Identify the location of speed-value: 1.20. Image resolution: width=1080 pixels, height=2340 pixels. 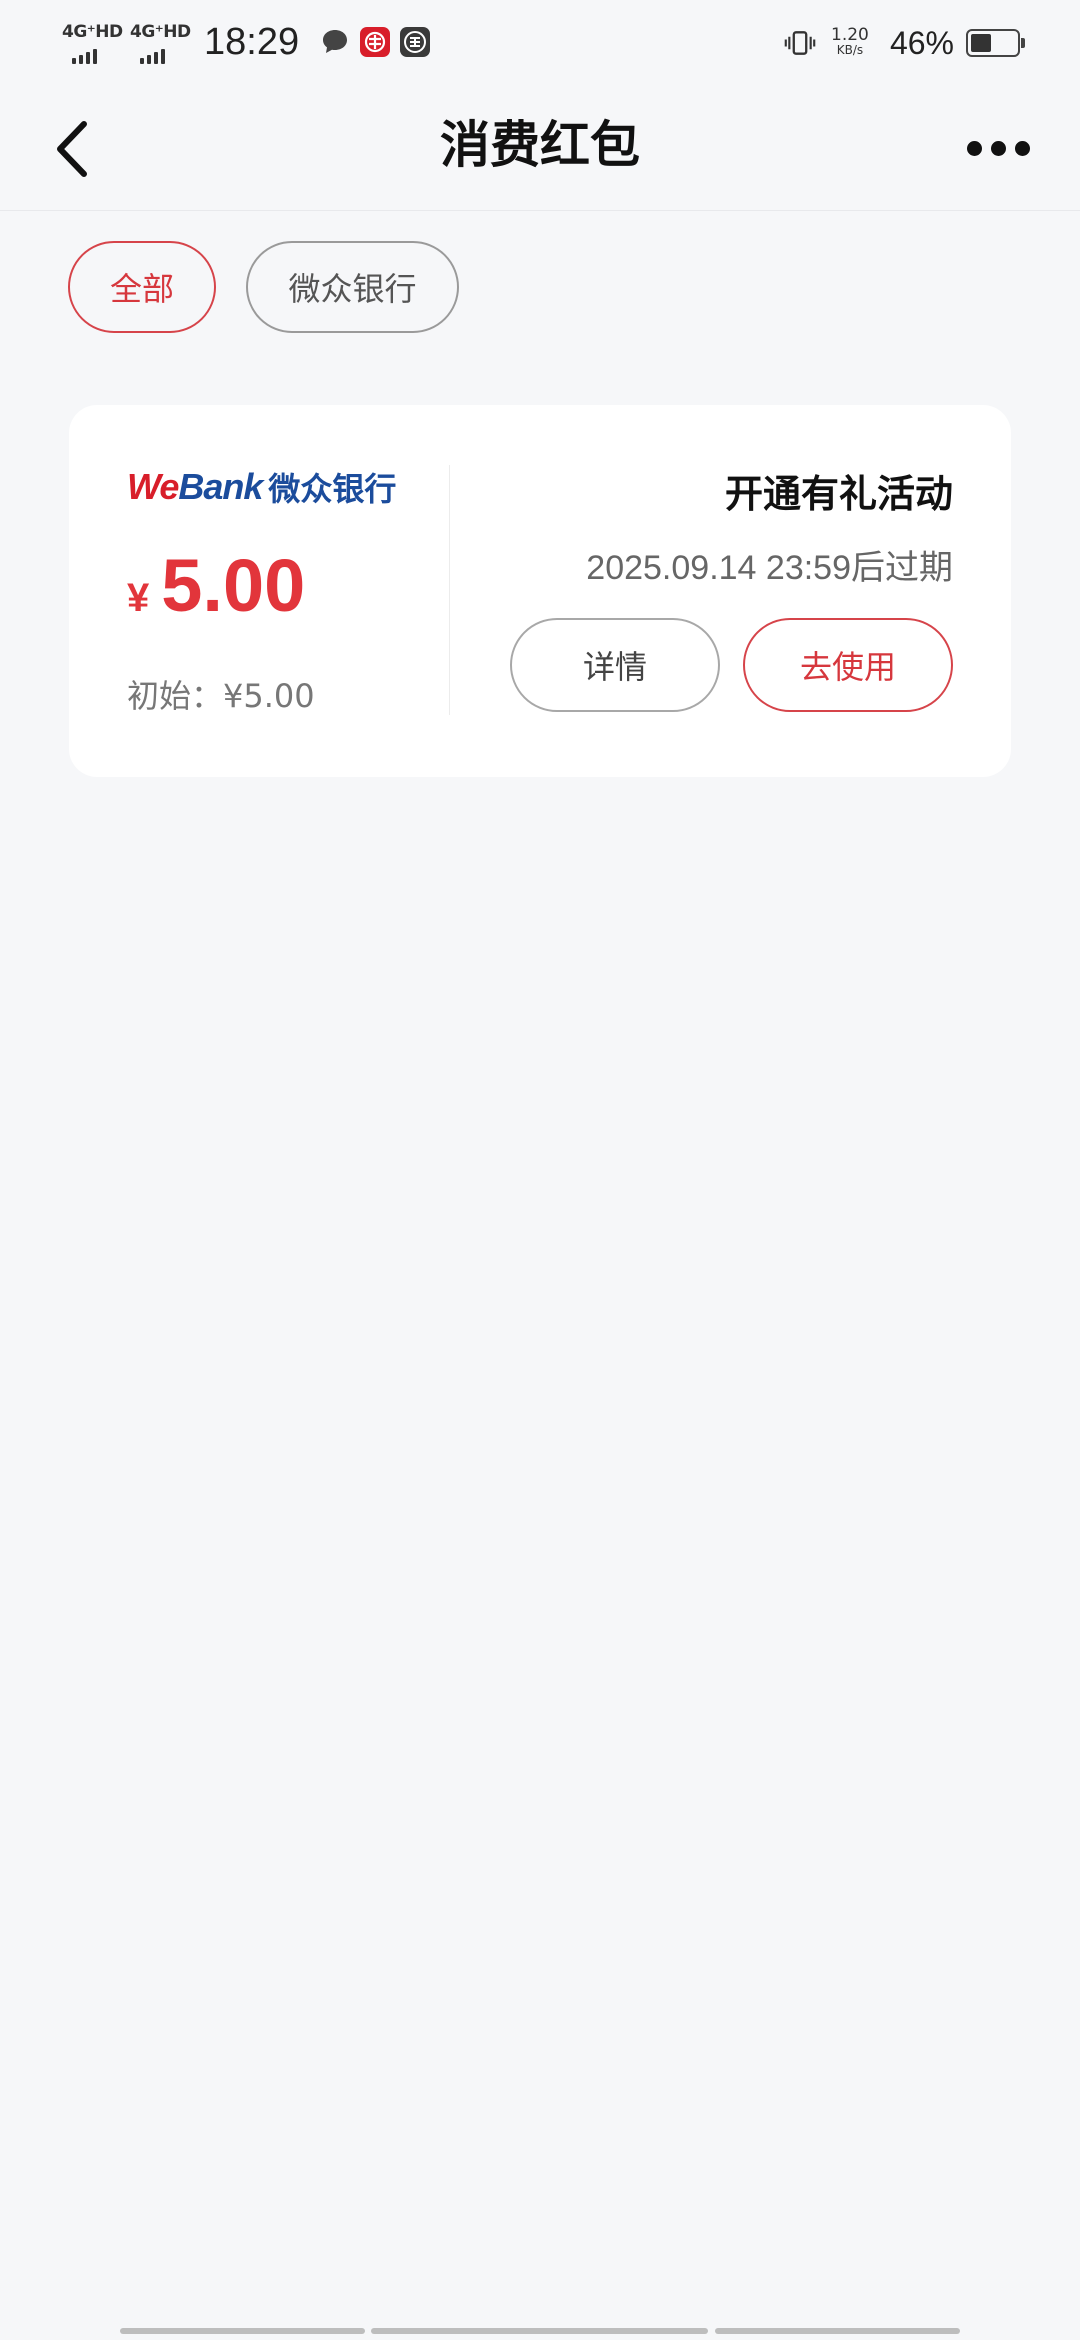
(850, 35).